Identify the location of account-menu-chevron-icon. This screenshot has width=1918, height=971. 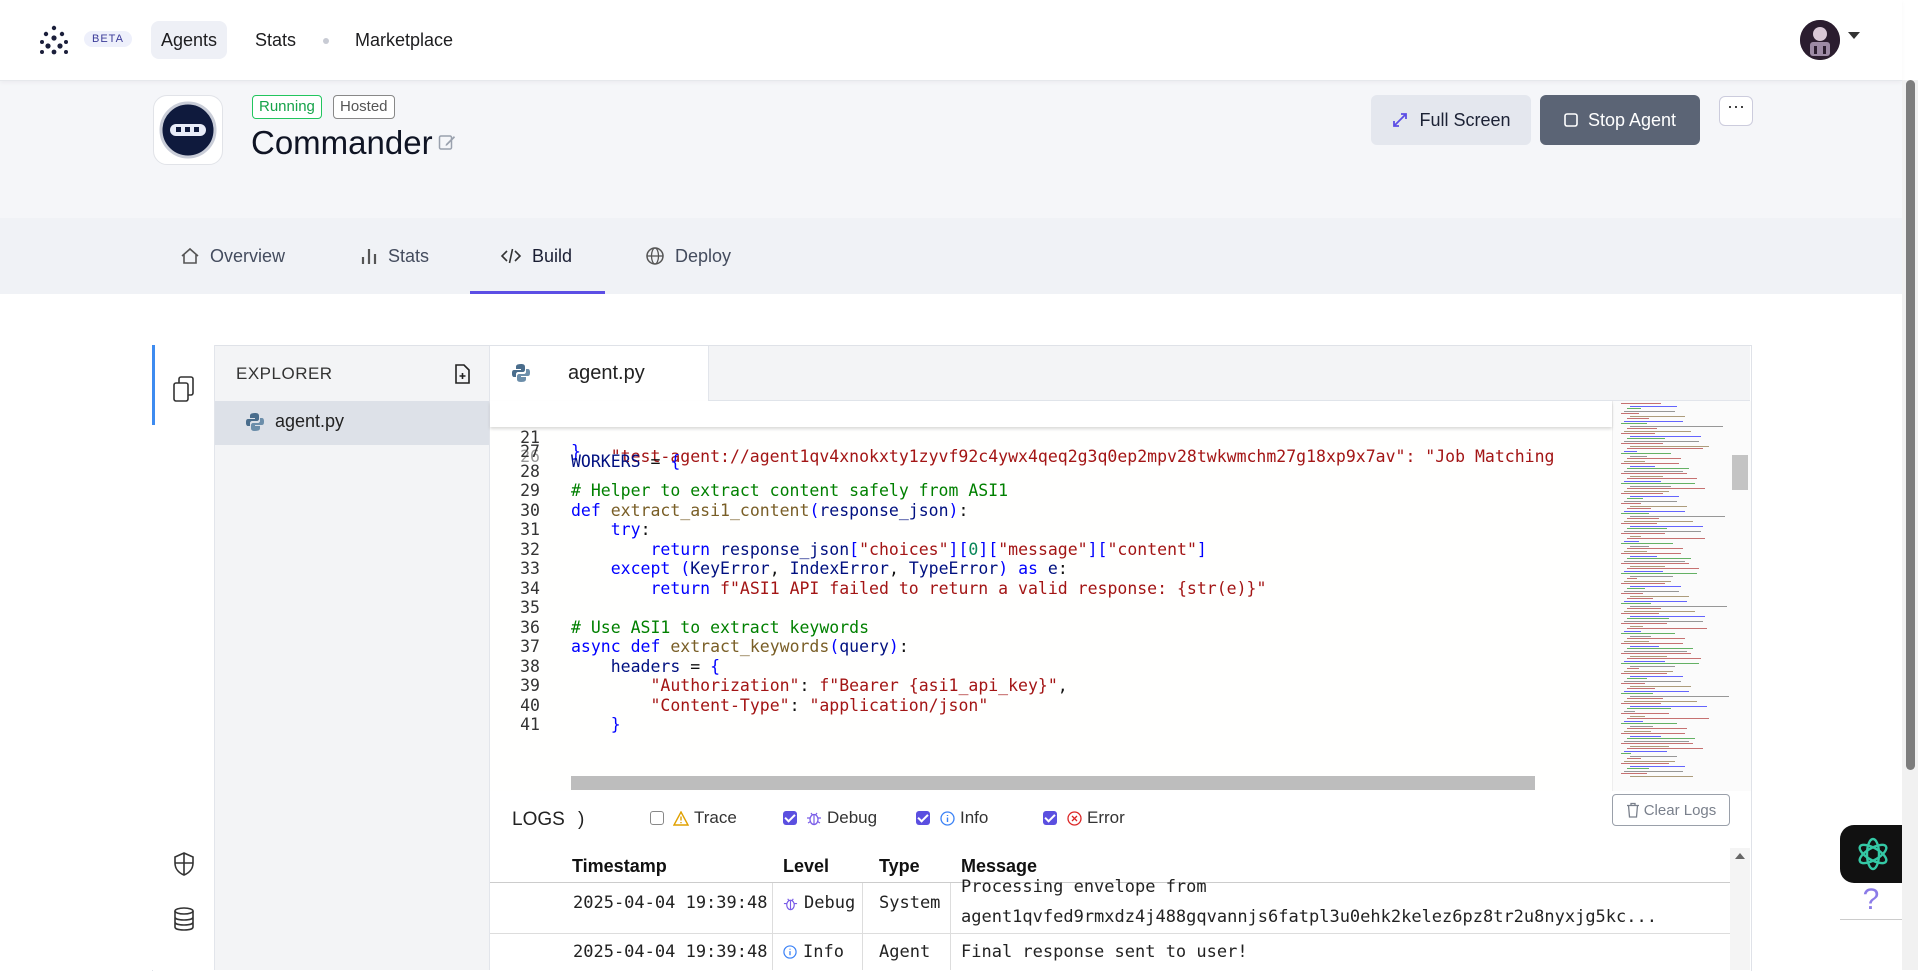
(1854, 35).